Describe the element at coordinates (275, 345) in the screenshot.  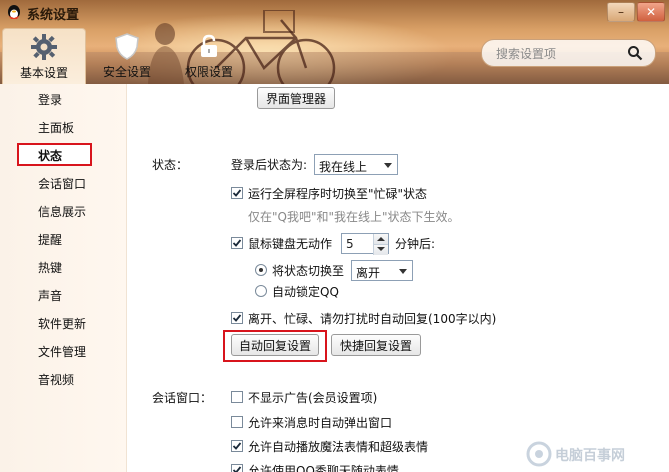
I see `auto-reply-settings-button: 自动回复设置` at that location.